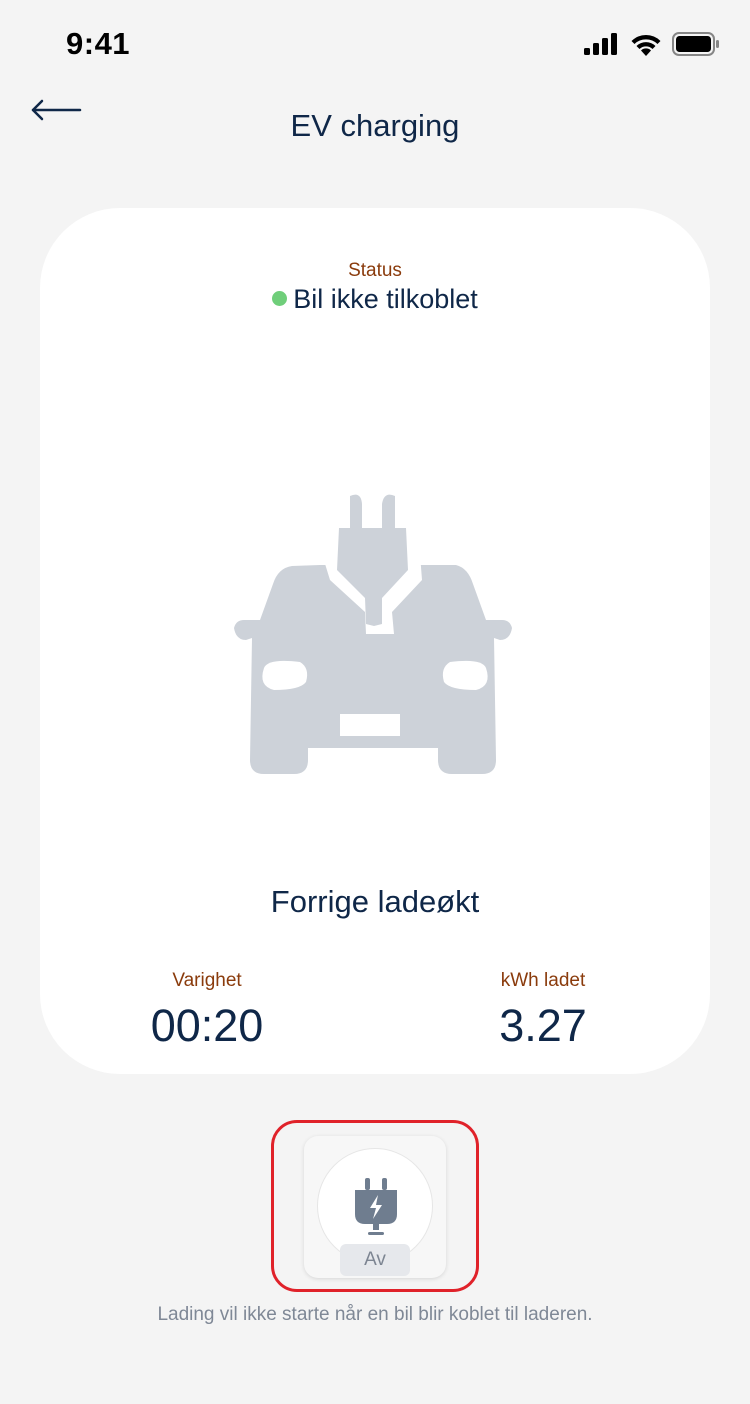  I want to click on battery-icon, so click(695, 44).